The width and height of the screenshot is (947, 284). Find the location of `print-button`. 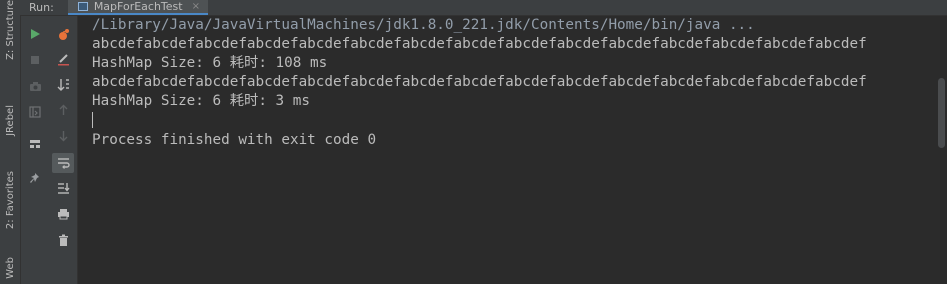

print-button is located at coordinates (63, 214).